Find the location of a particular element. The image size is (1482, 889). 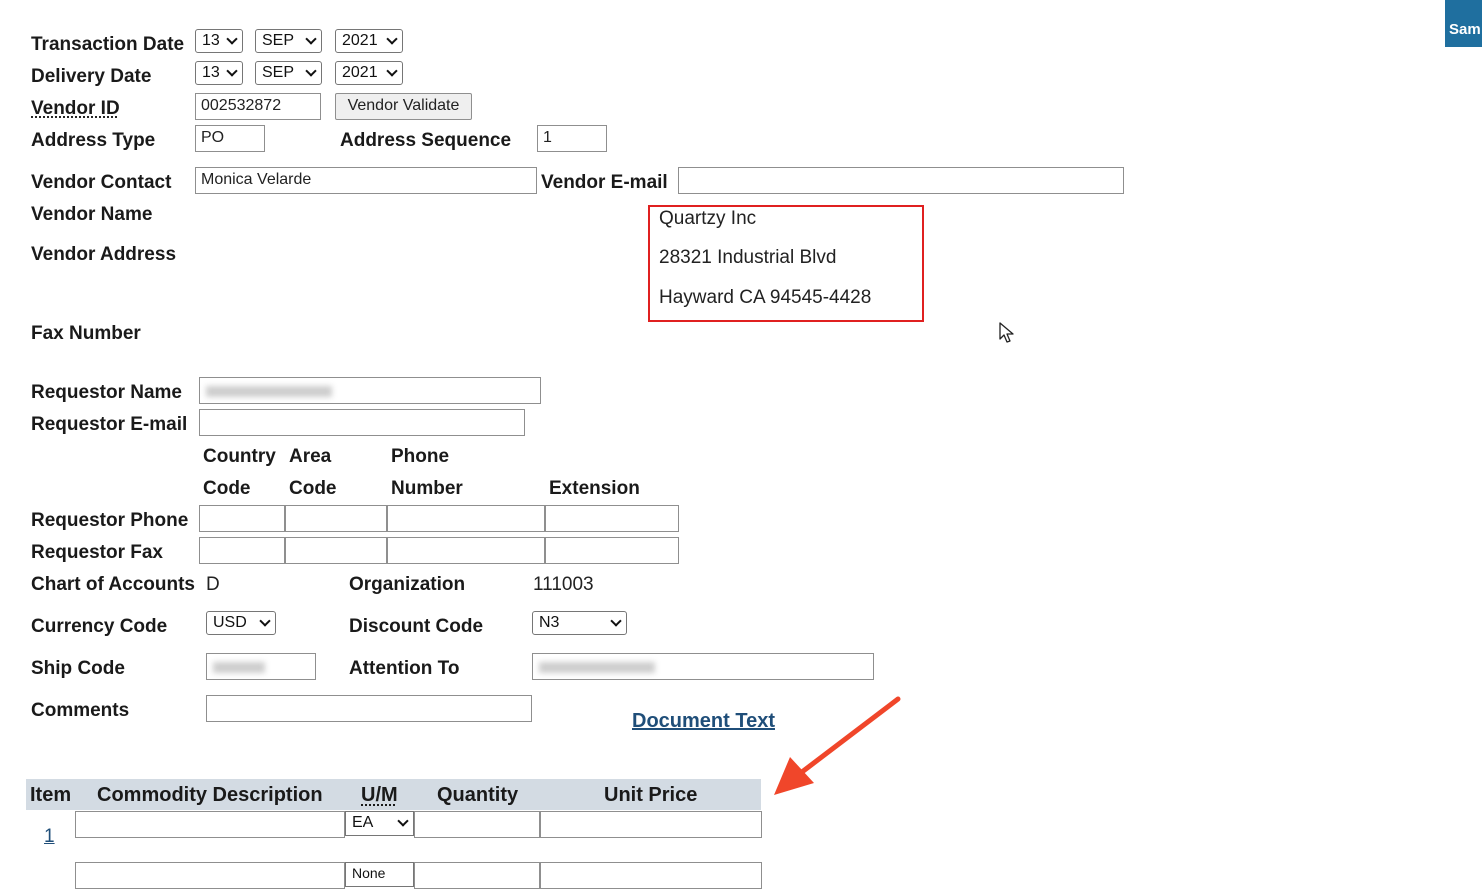

fax-area-code-input is located at coordinates (336, 550).